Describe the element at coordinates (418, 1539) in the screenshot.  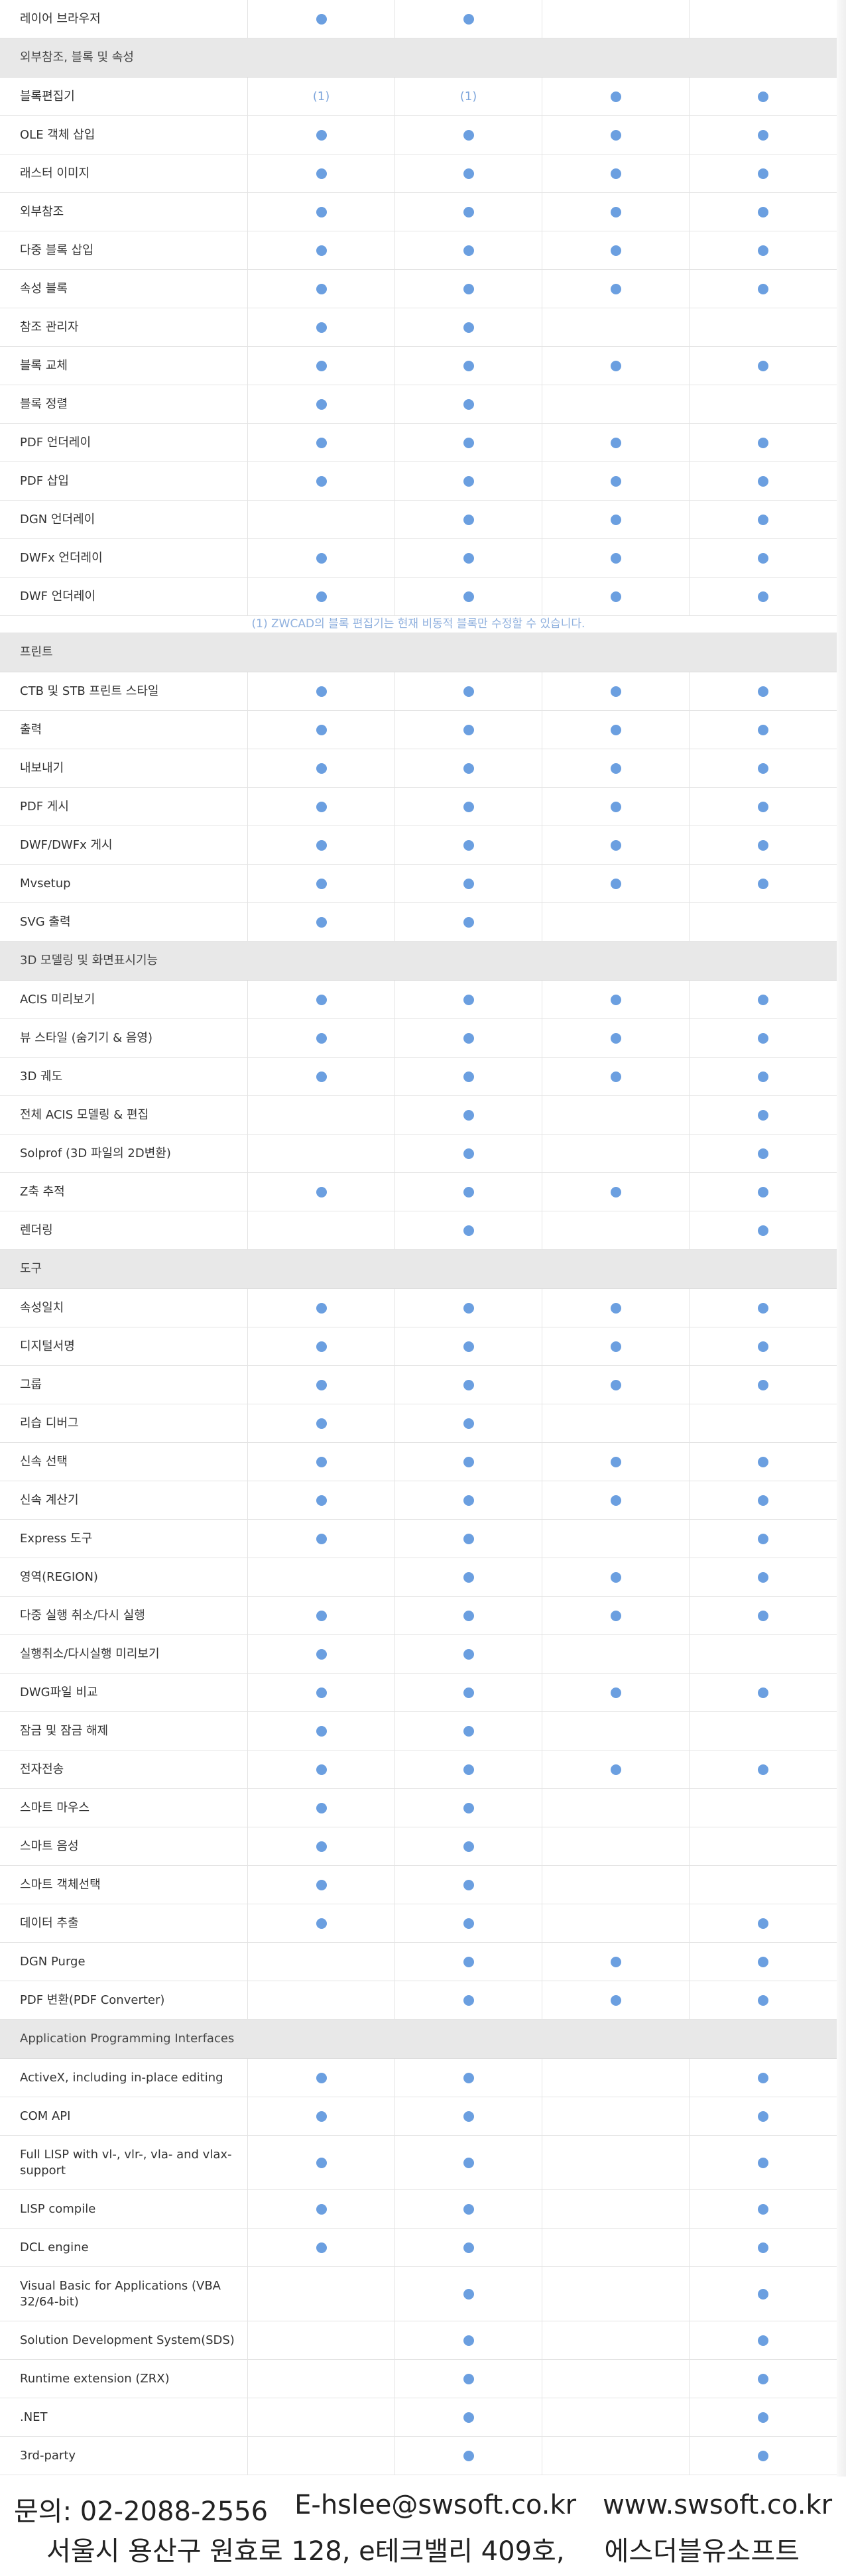
I see `table-row: Express 도구` at that location.